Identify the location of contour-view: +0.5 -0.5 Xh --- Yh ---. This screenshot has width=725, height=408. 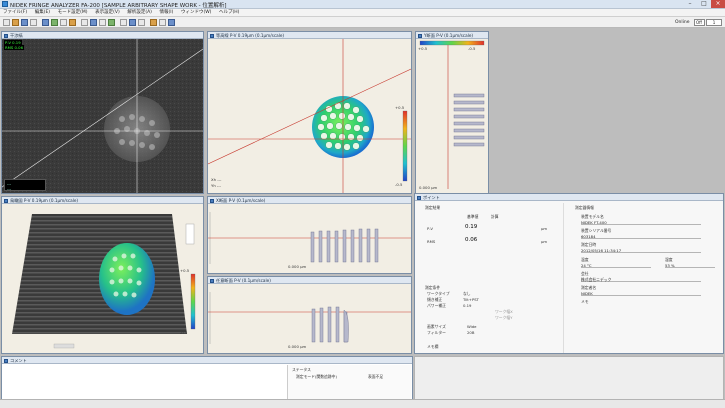
(309, 116).